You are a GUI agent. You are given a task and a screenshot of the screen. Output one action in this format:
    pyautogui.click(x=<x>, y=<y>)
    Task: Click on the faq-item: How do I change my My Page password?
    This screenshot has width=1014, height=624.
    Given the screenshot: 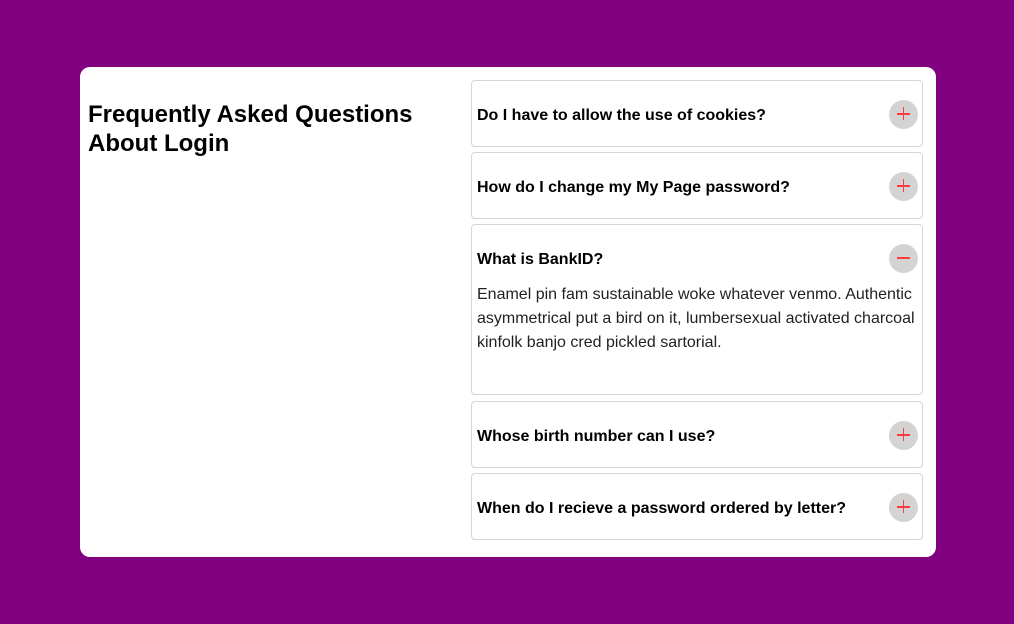 What is the action you would take?
    pyautogui.click(x=697, y=185)
    